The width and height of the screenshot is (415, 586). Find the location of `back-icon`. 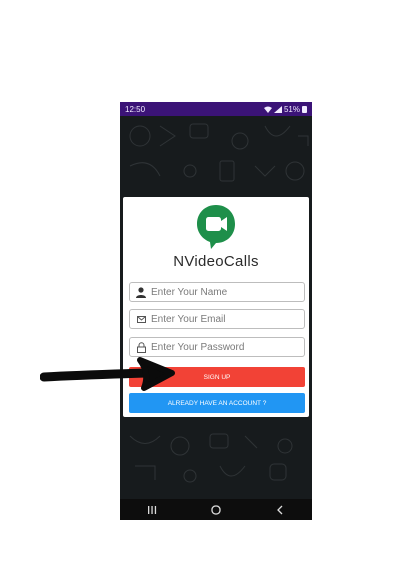

back-icon is located at coordinates (280, 509).